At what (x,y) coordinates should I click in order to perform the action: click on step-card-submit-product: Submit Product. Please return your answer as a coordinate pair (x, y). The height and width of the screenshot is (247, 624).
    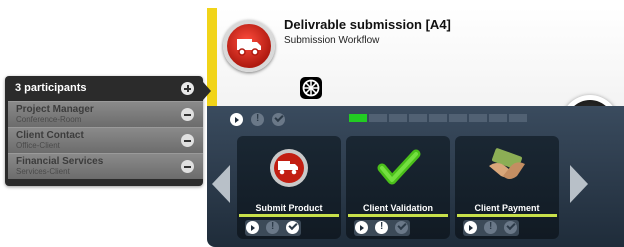
    Looking at the image, I should click on (289, 187).